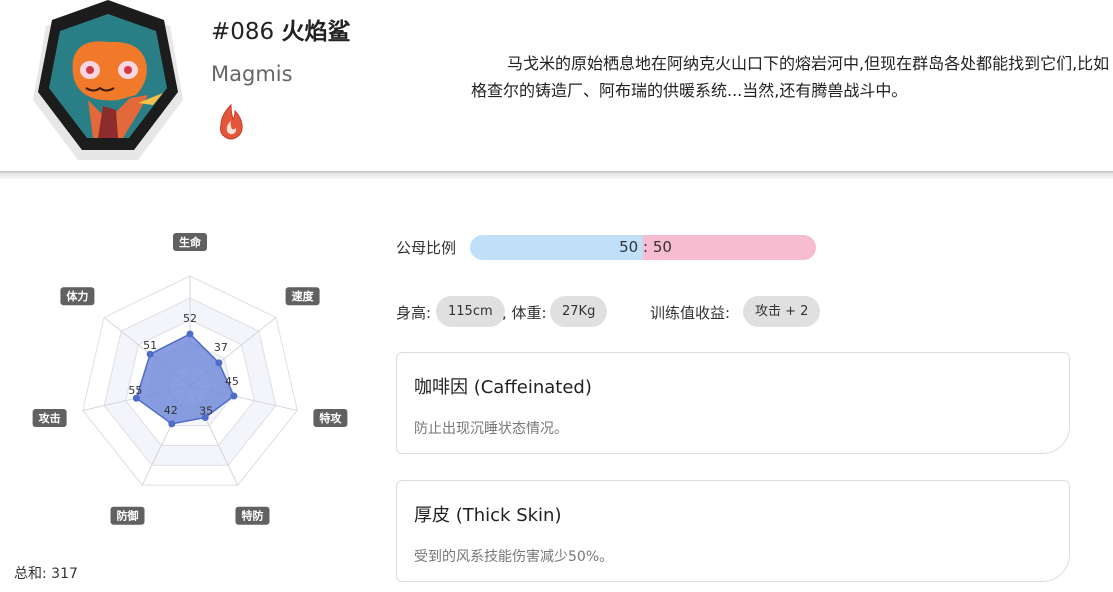 This screenshot has width=1113, height=592. I want to click on header-divider, so click(556, 175).